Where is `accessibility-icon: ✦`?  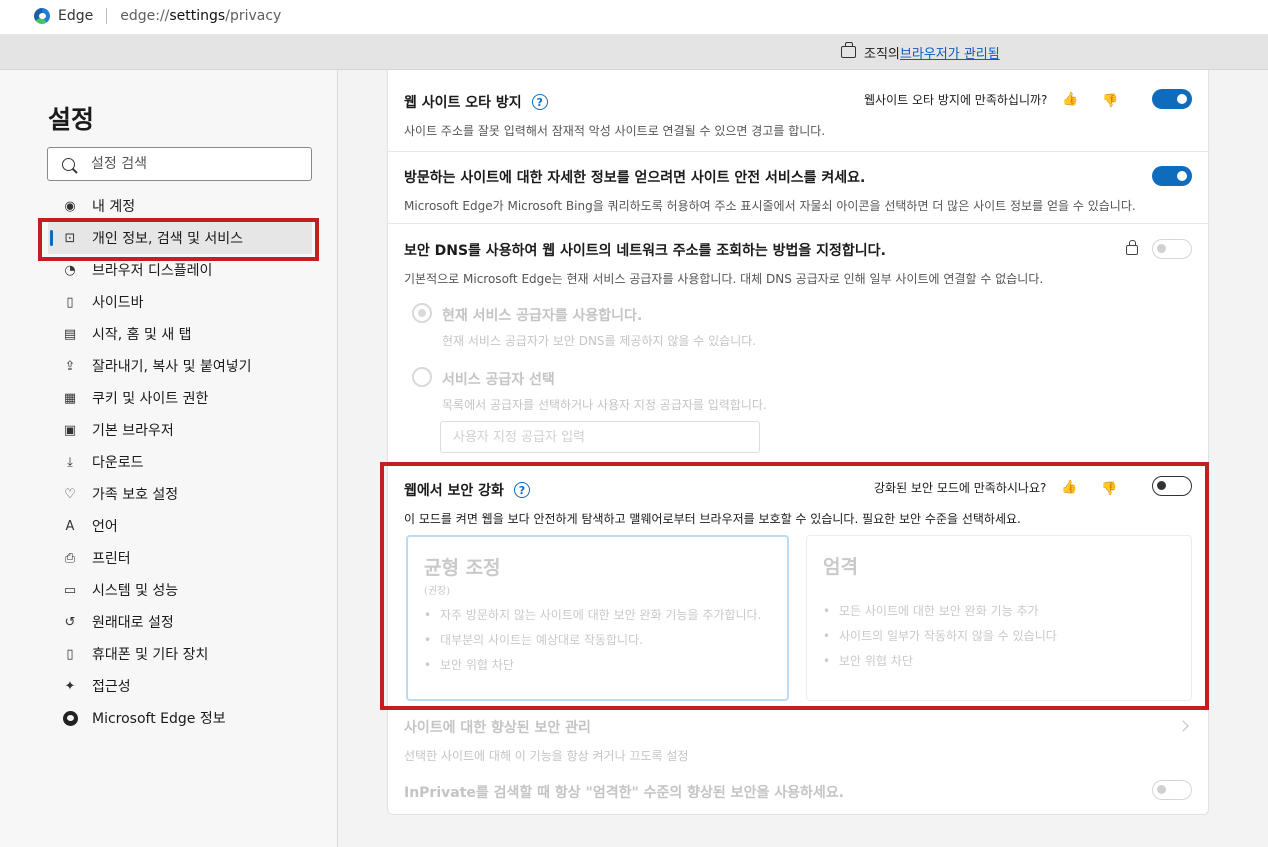 accessibility-icon: ✦ is located at coordinates (70, 686).